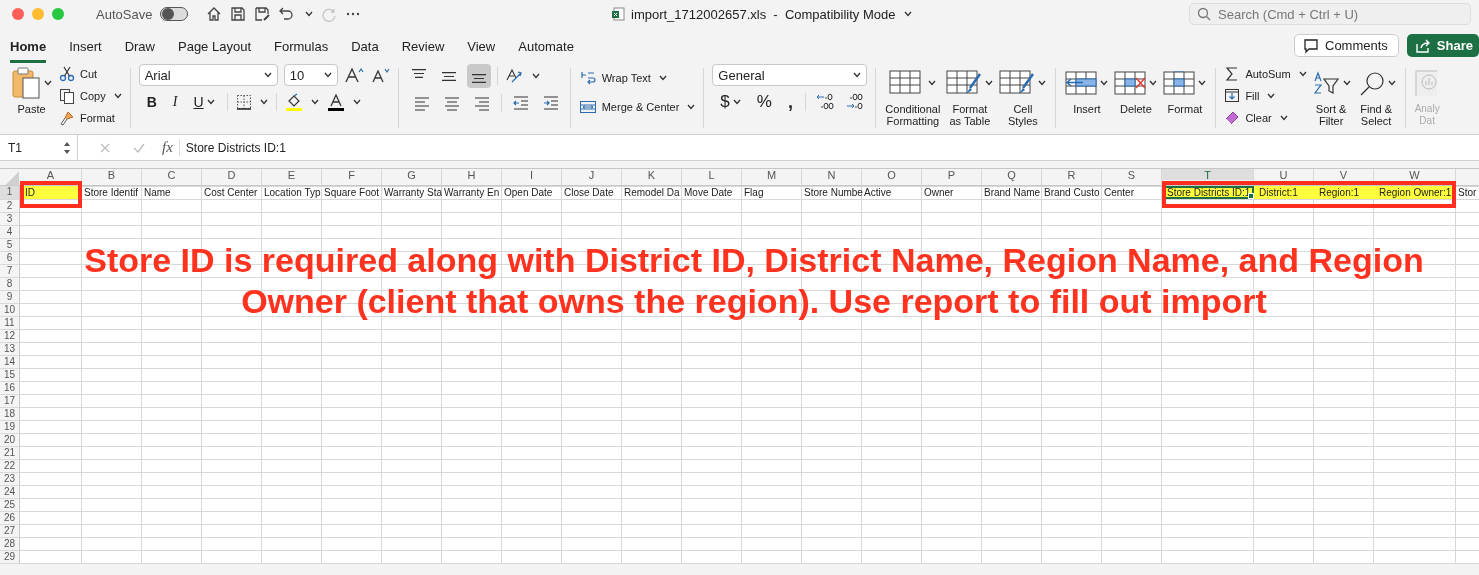  What do you see at coordinates (1467, 192) in the screenshot?
I see `table-cell: Stor` at bounding box center [1467, 192].